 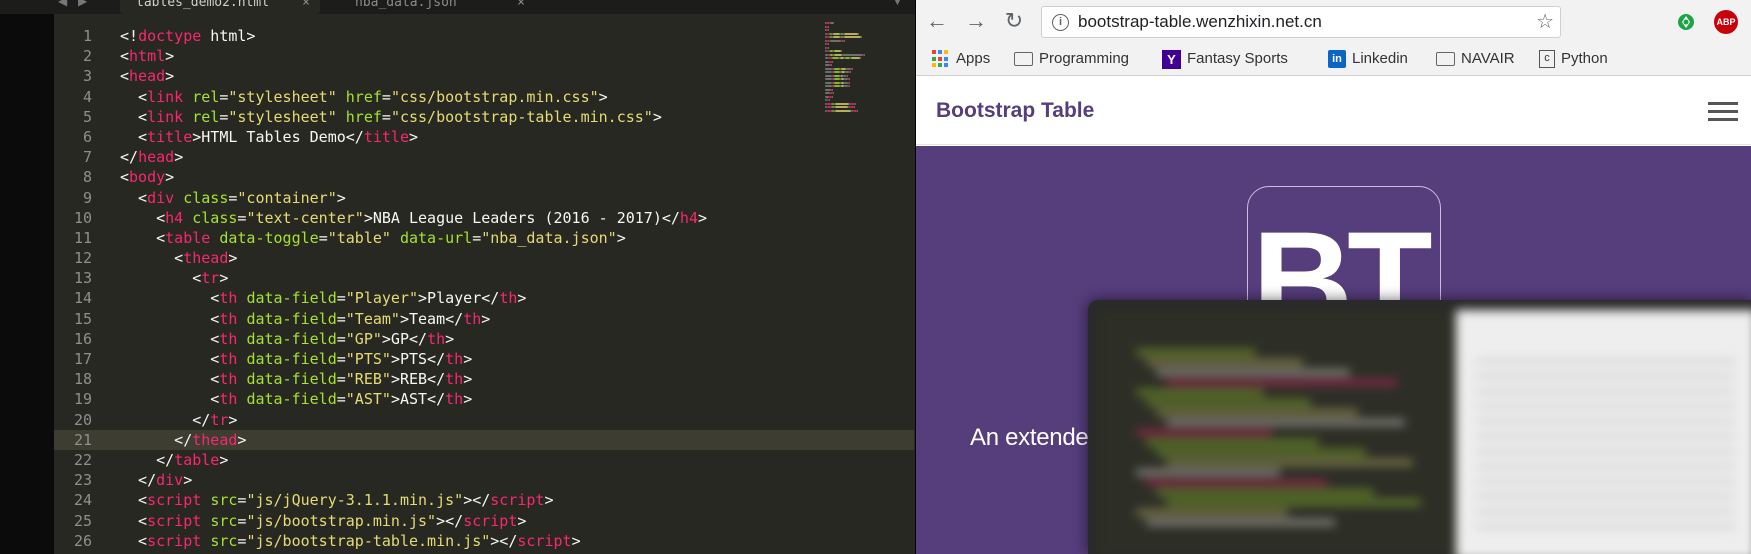 I want to click on tab-label: nba_data.json, so click(x=406, y=5).